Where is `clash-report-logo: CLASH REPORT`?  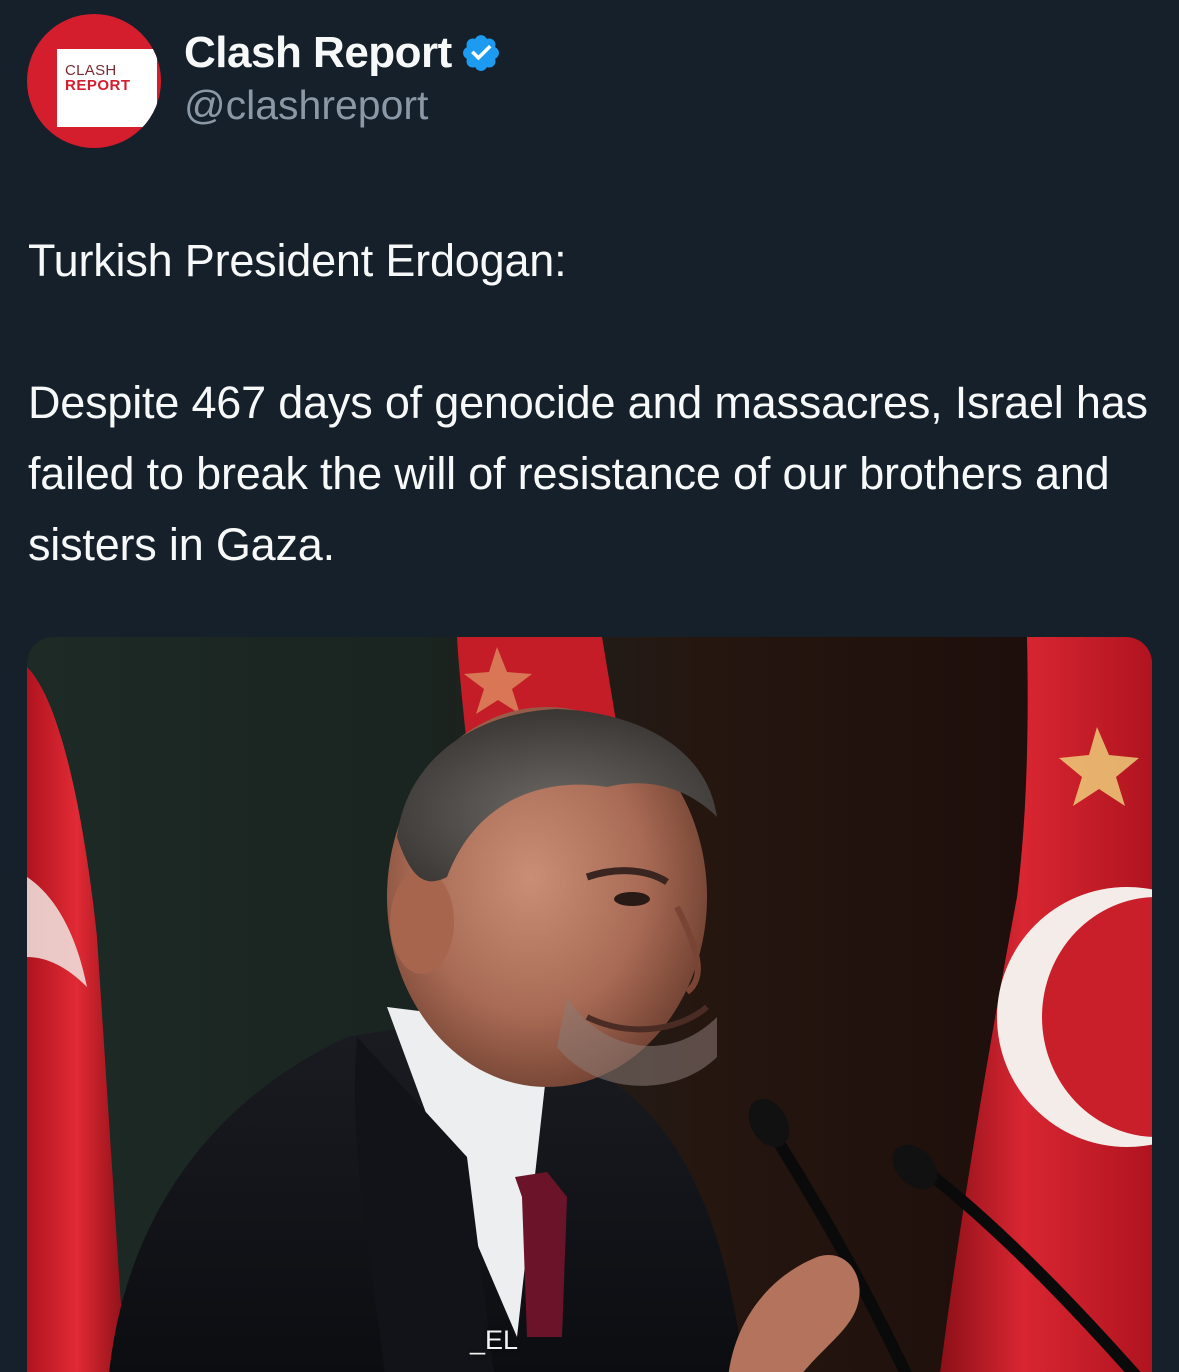
clash-report-logo: CLASH REPORT is located at coordinates (107, 88).